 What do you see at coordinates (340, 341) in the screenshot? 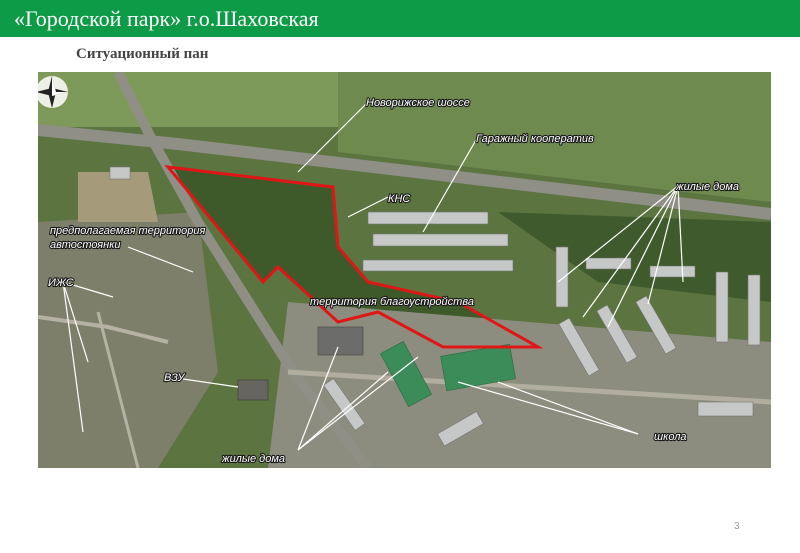
I see `dark-building` at bounding box center [340, 341].